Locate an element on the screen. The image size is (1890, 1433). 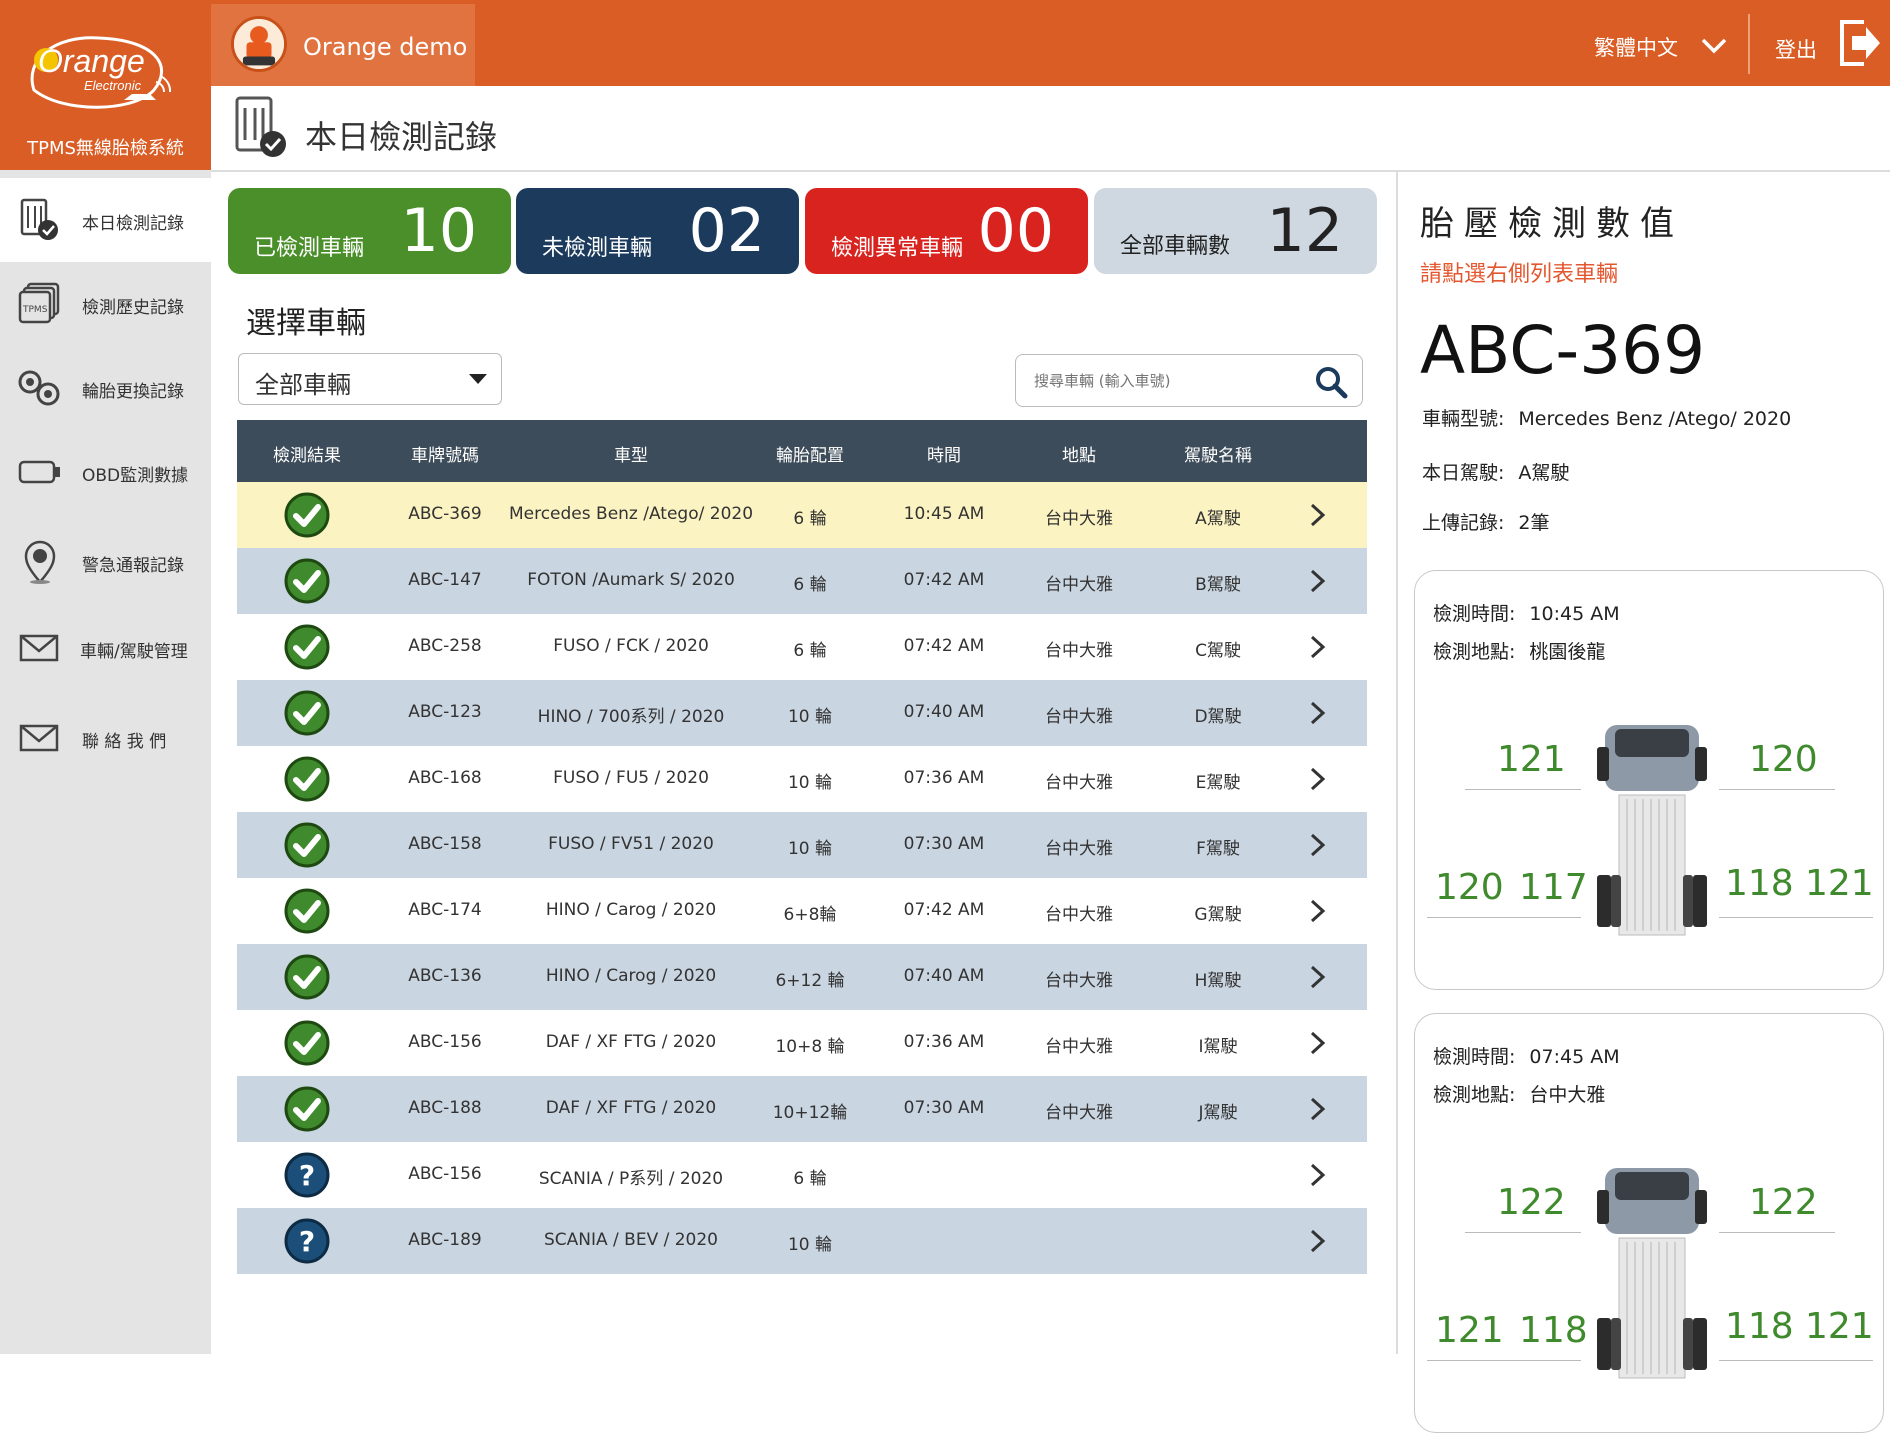
stat-card-all: 全部車輛數 12 is located at coordinates (1235, 231).